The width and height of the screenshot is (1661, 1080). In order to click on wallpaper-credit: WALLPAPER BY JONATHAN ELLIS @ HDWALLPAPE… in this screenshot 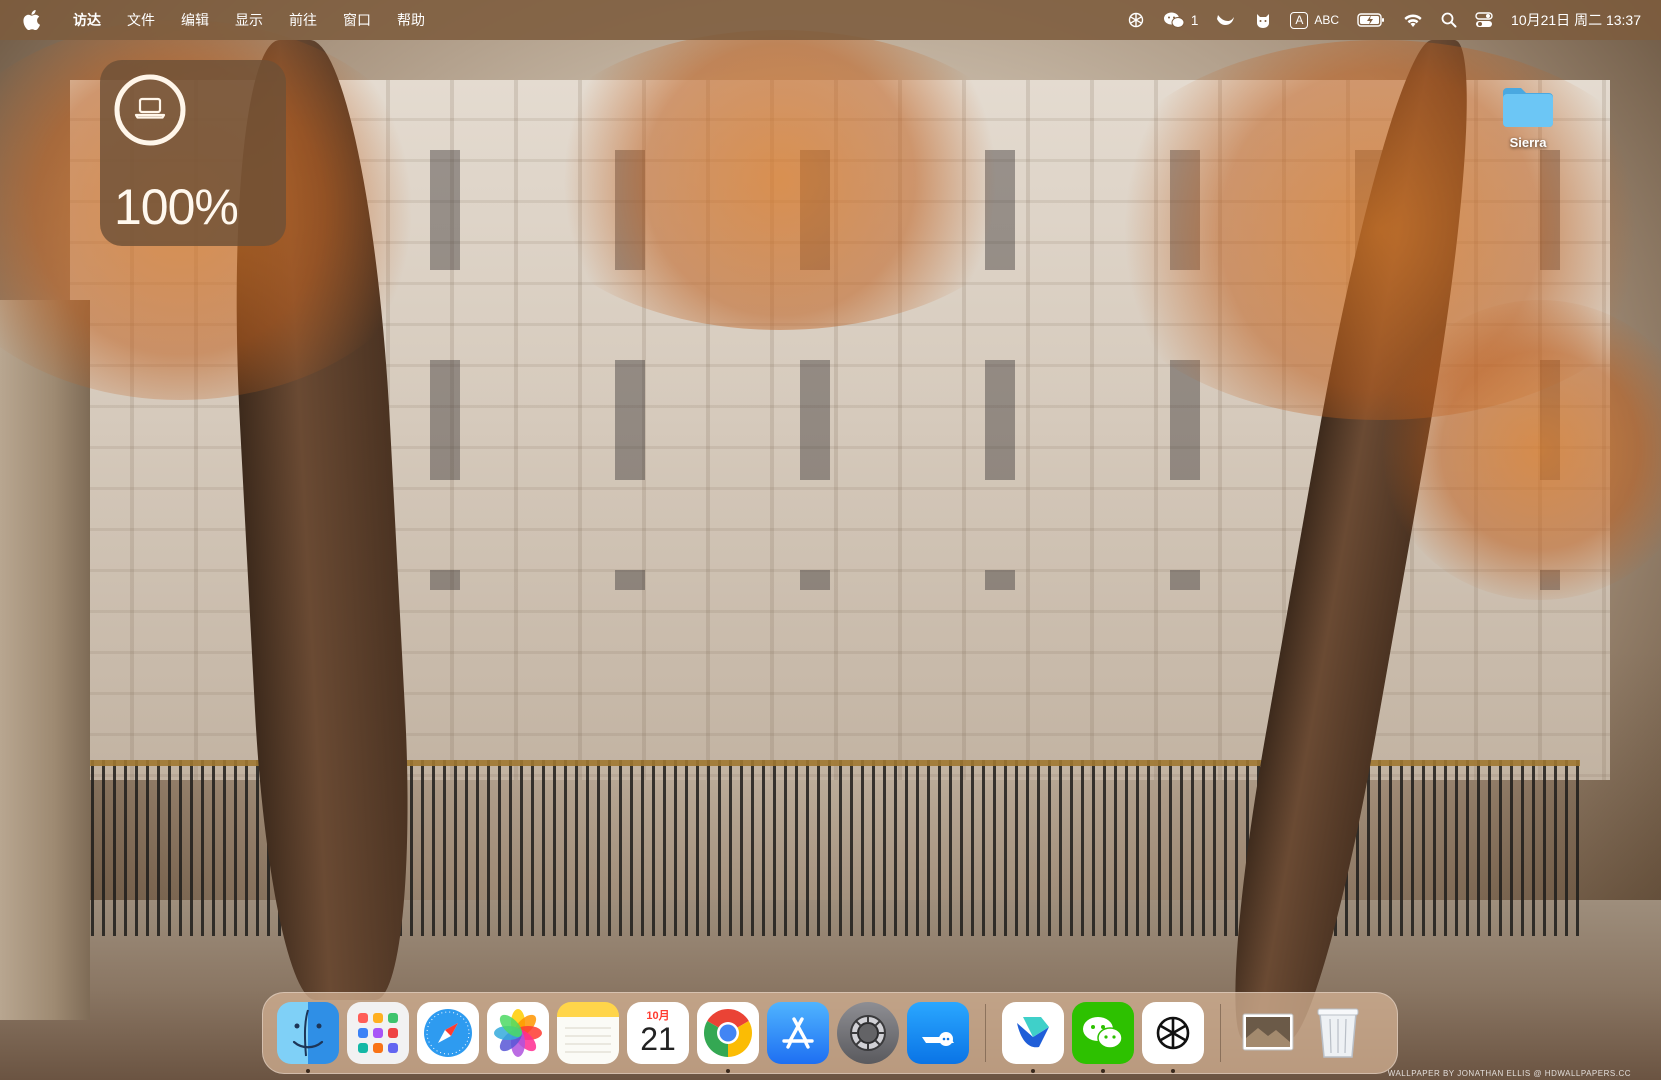, I will do `click(1509, 1073)`.